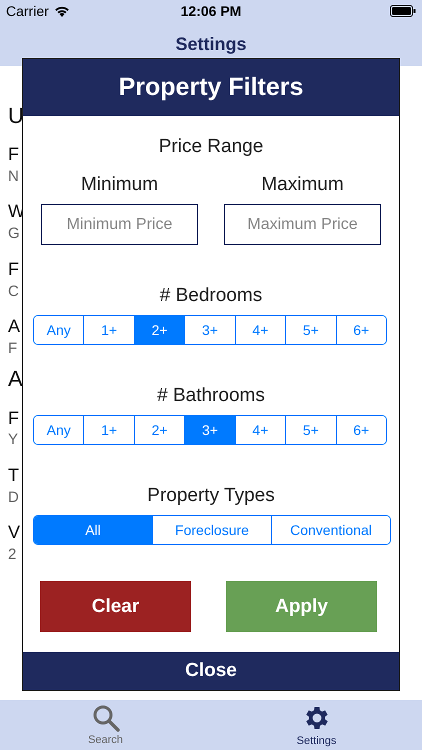 This screenshot has height=750, width=422. Describe the element at coordinates (211, 396) in the screenshot. I see `section-title: # Bathrooms` at that location.